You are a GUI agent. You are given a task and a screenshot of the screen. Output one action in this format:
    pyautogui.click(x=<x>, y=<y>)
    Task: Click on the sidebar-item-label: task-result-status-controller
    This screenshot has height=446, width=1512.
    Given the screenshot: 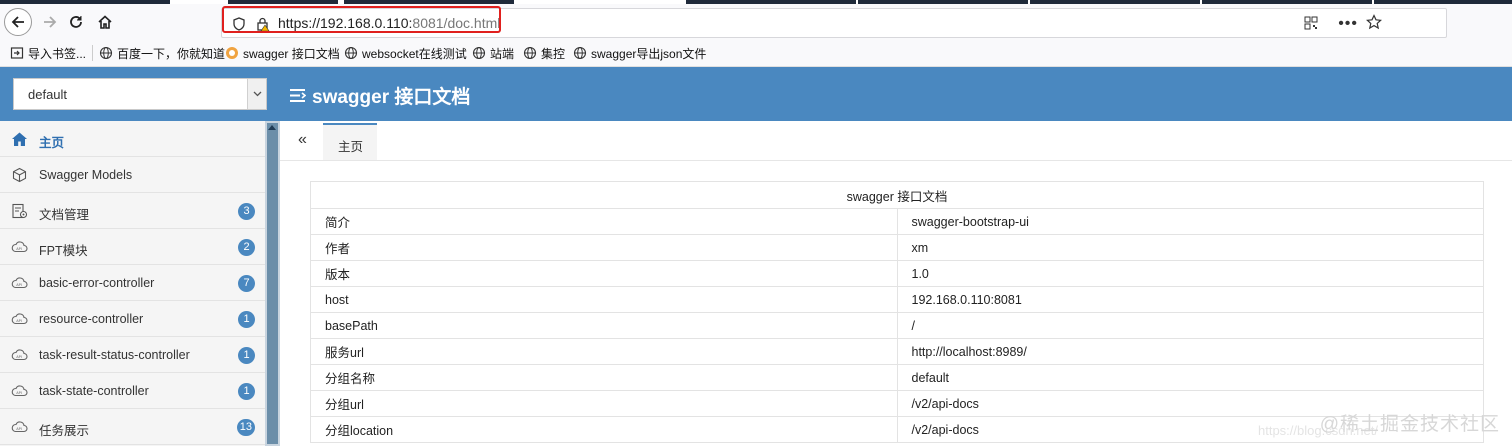 What is the action you would take?
    pyautogui.click(x=114, y=355)
    